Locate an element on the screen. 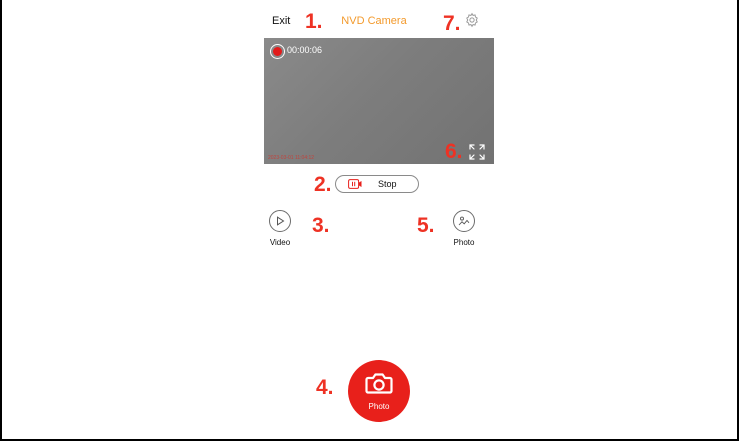 The width and height of the screenshot is (739, 441). stop-recording-button: Stop is located at coordinates (377, 184).